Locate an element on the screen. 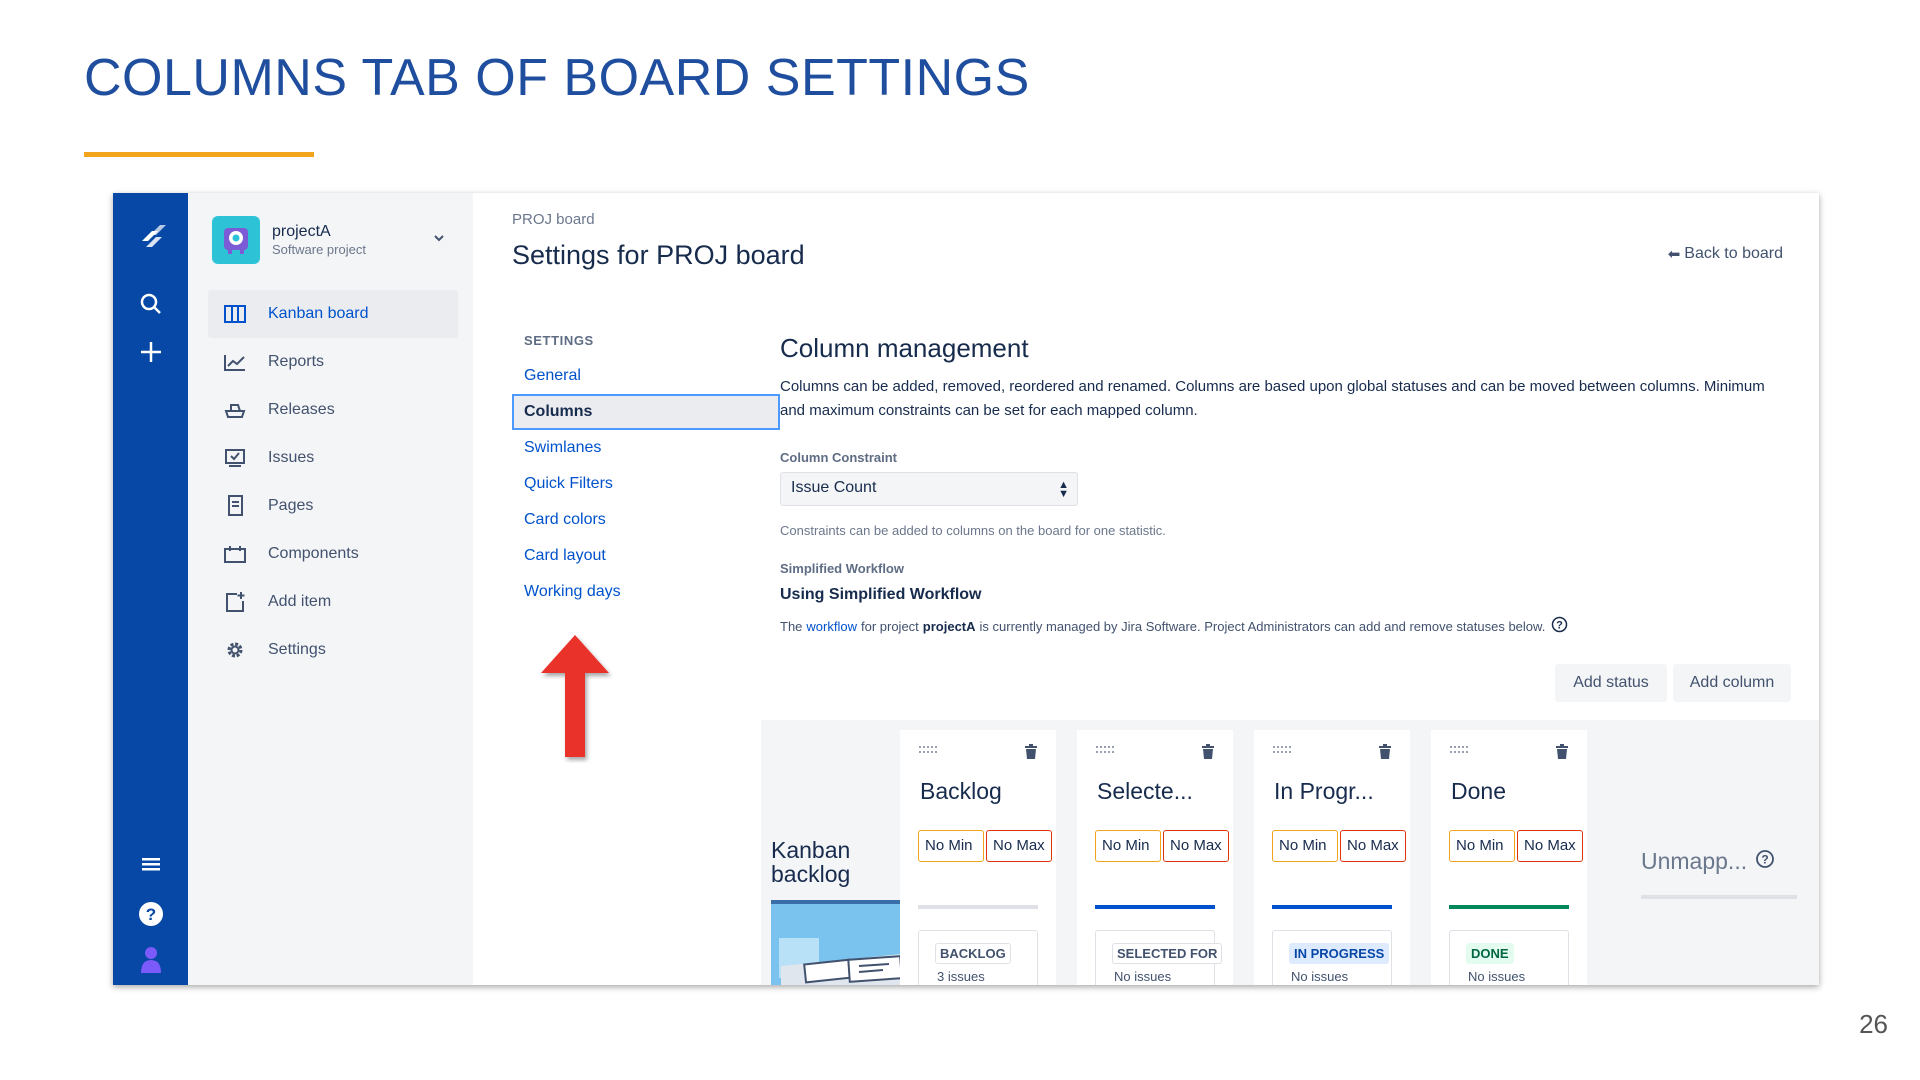 The height and width of the screenshot is (1080, 1920). sidebar-item-components: Components is located at coordinates (333, 554).